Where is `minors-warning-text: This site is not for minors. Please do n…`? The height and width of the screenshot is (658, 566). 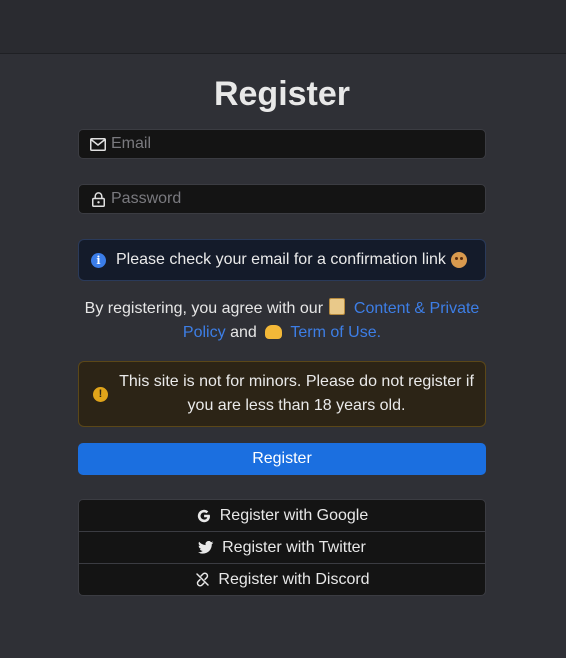
minors-warning-text: This site is not for minors. Please do n… is located at coordinates (296, 393).